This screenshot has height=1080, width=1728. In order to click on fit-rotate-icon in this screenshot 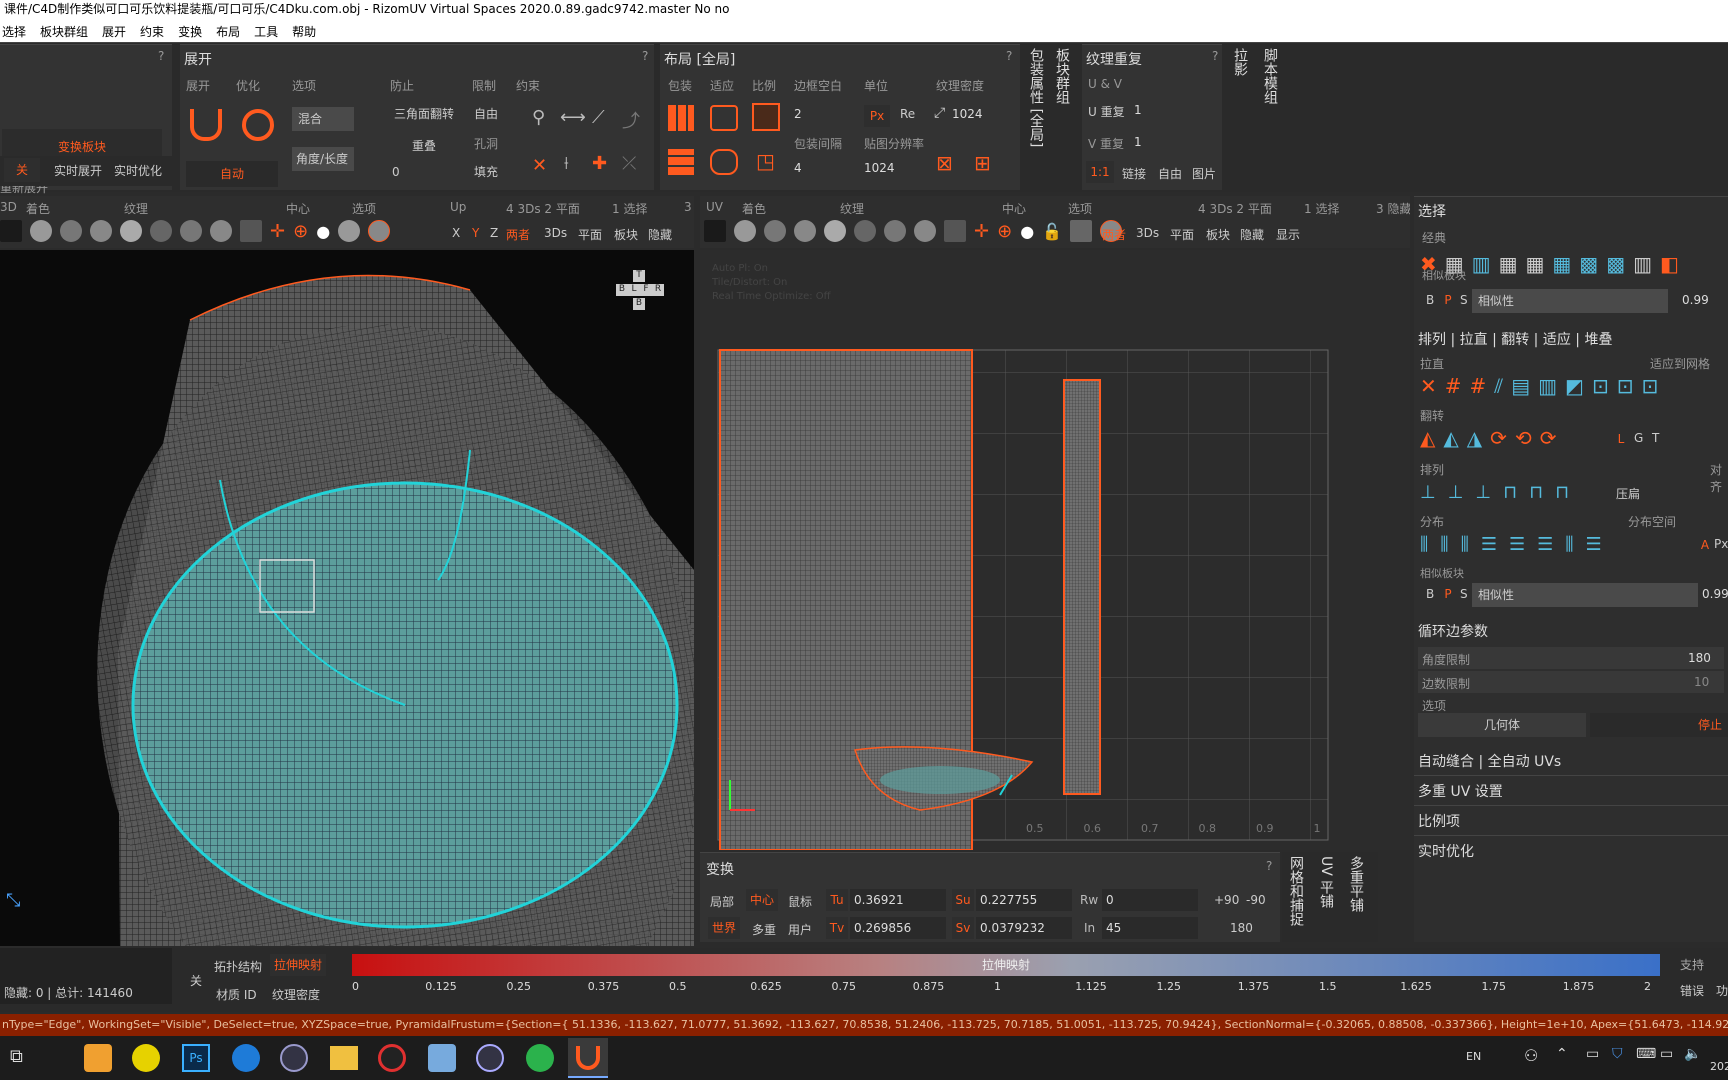, I will do `click(724, 162)`.